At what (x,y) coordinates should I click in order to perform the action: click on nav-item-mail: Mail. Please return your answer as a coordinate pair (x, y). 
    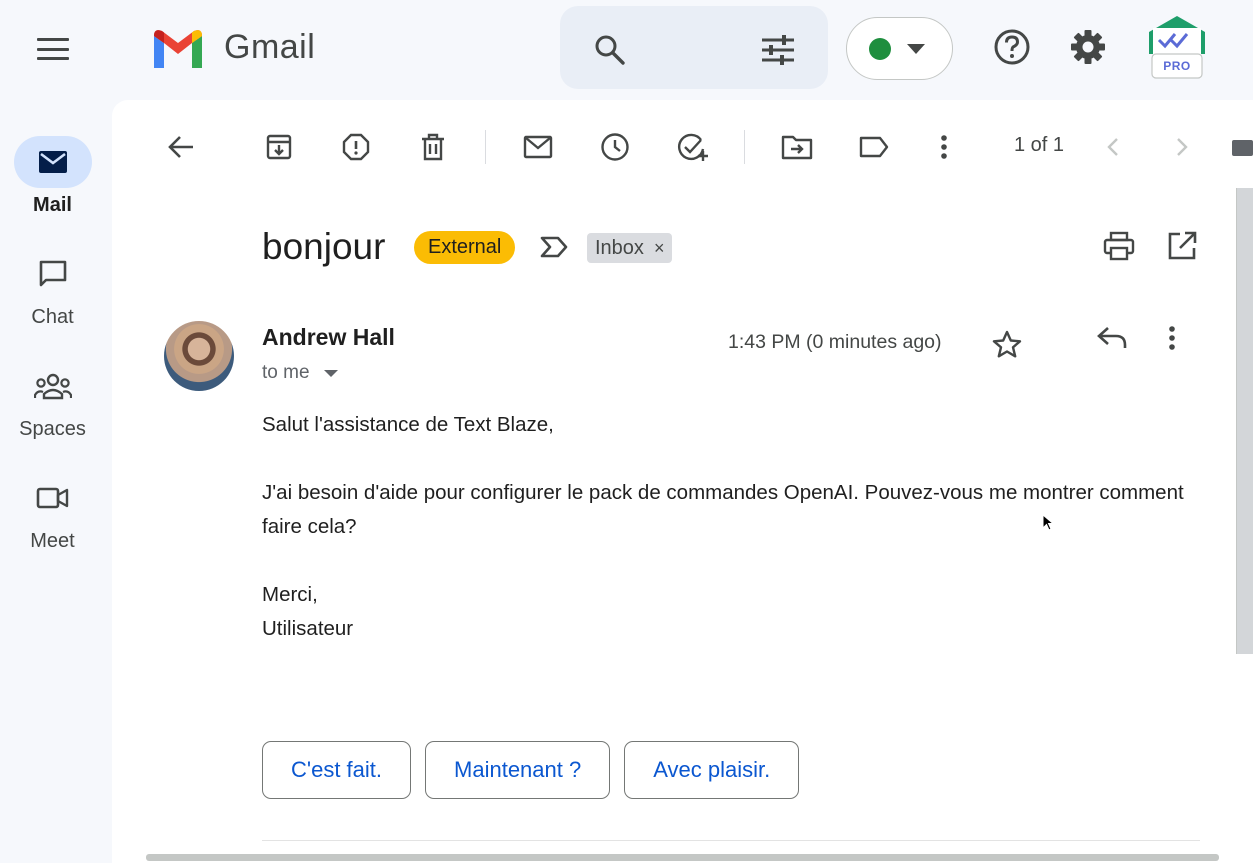
    Looking at the image, I should click on (52, 176).